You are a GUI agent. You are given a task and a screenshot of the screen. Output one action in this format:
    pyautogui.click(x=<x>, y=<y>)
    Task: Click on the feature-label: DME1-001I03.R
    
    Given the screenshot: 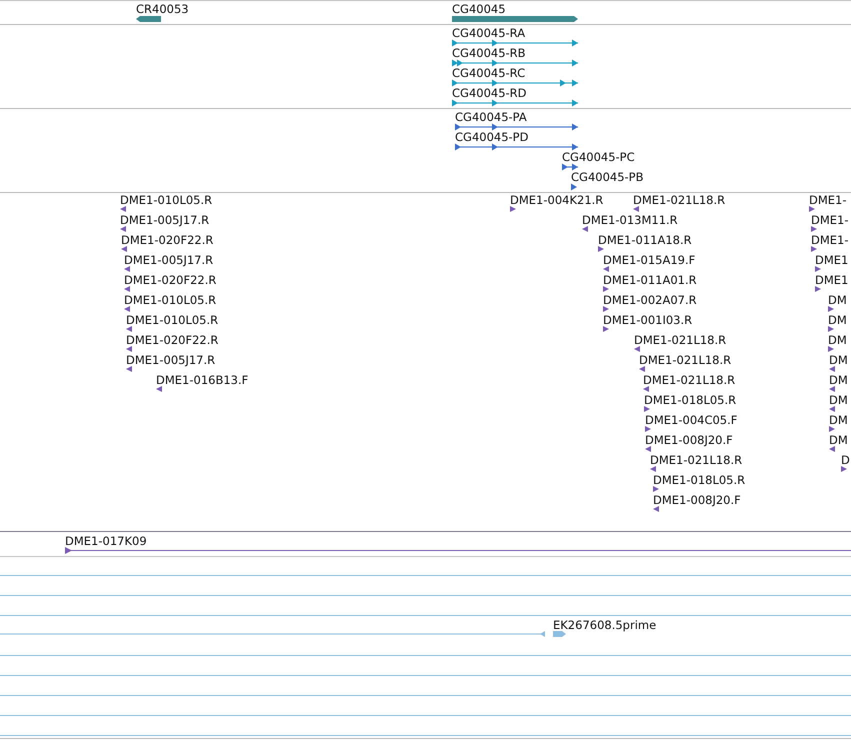 What is the action you would take?
    pyautogui.click(x=647, y=320)
    